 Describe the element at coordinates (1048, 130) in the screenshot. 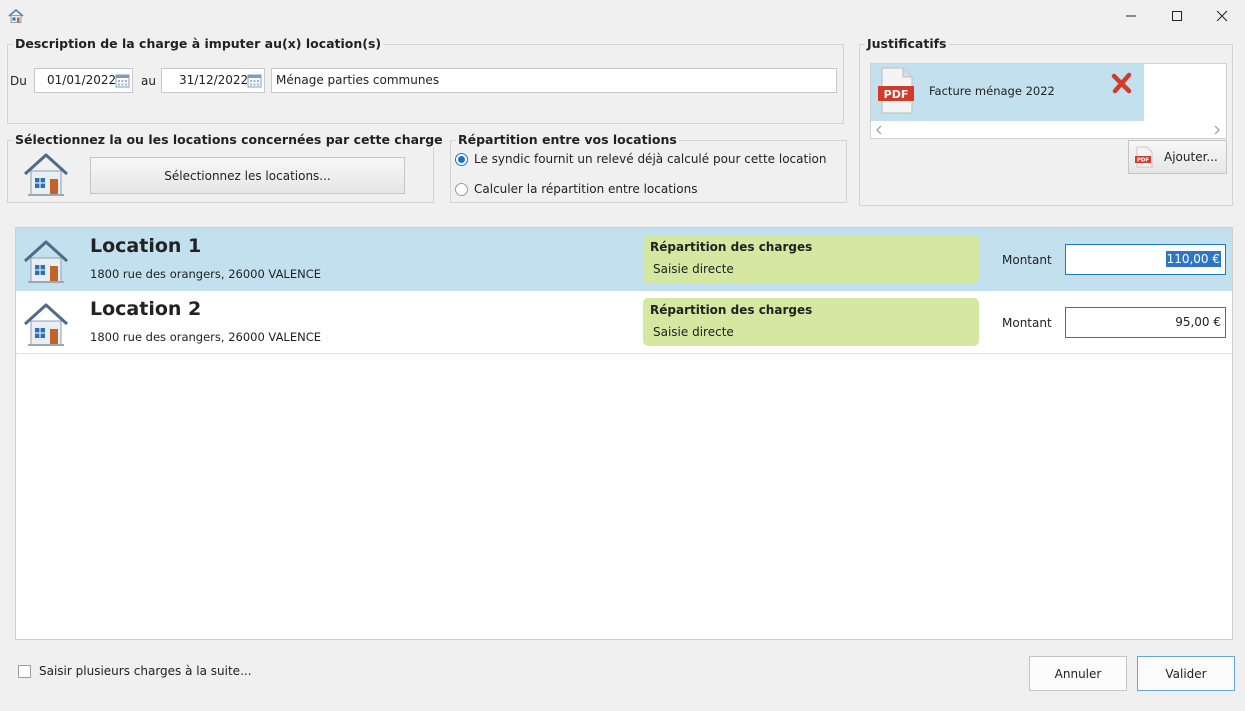

I see `horizontal-scrollbar` at that location.